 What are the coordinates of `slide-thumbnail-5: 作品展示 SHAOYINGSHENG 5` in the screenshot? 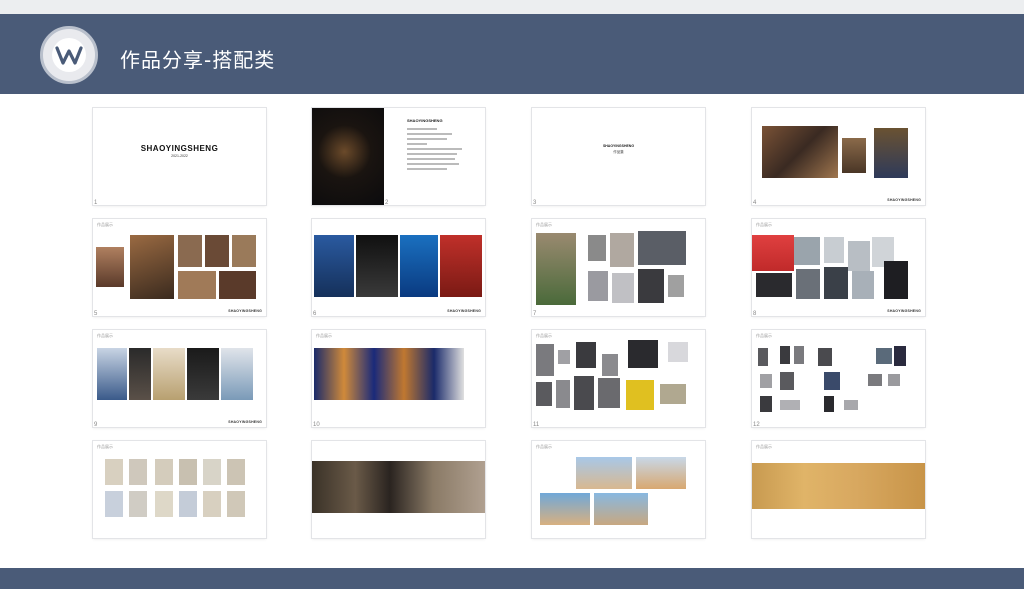 It's located at (179, 267).